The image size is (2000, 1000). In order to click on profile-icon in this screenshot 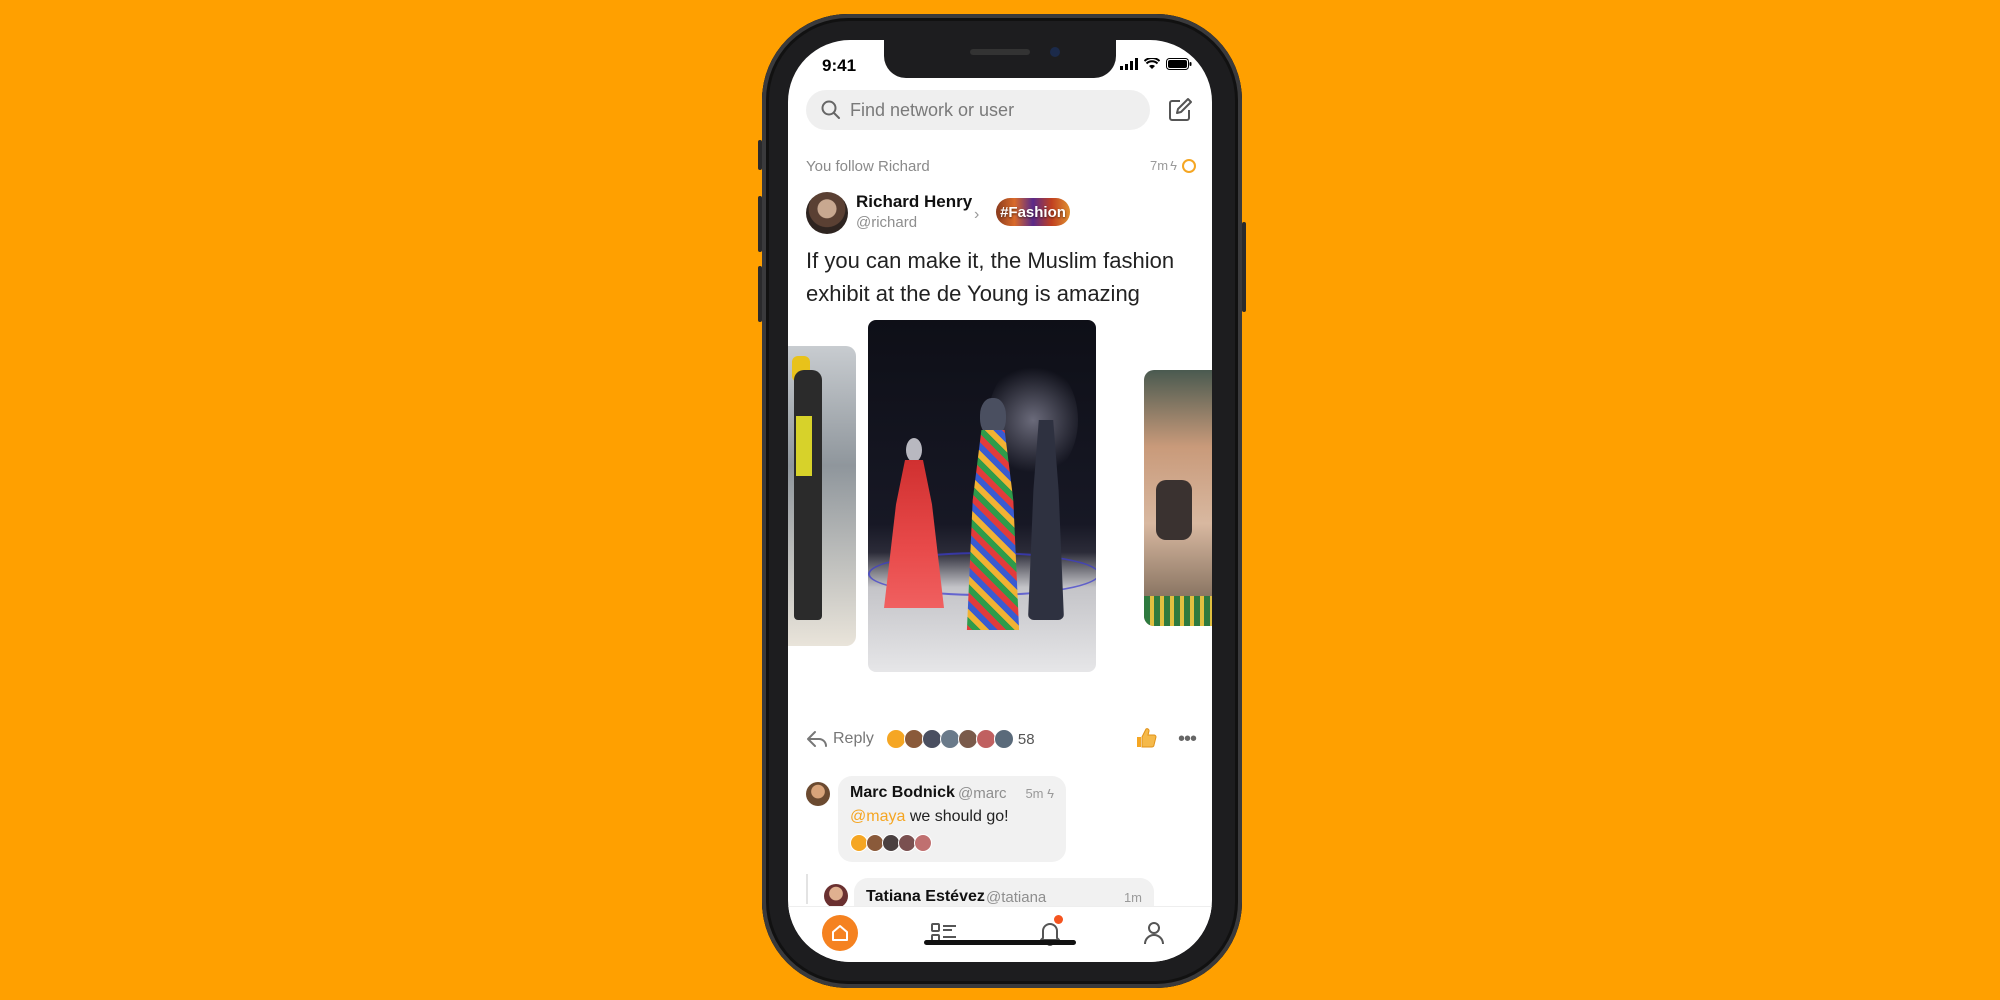, I will do `click(1154, 933)`.